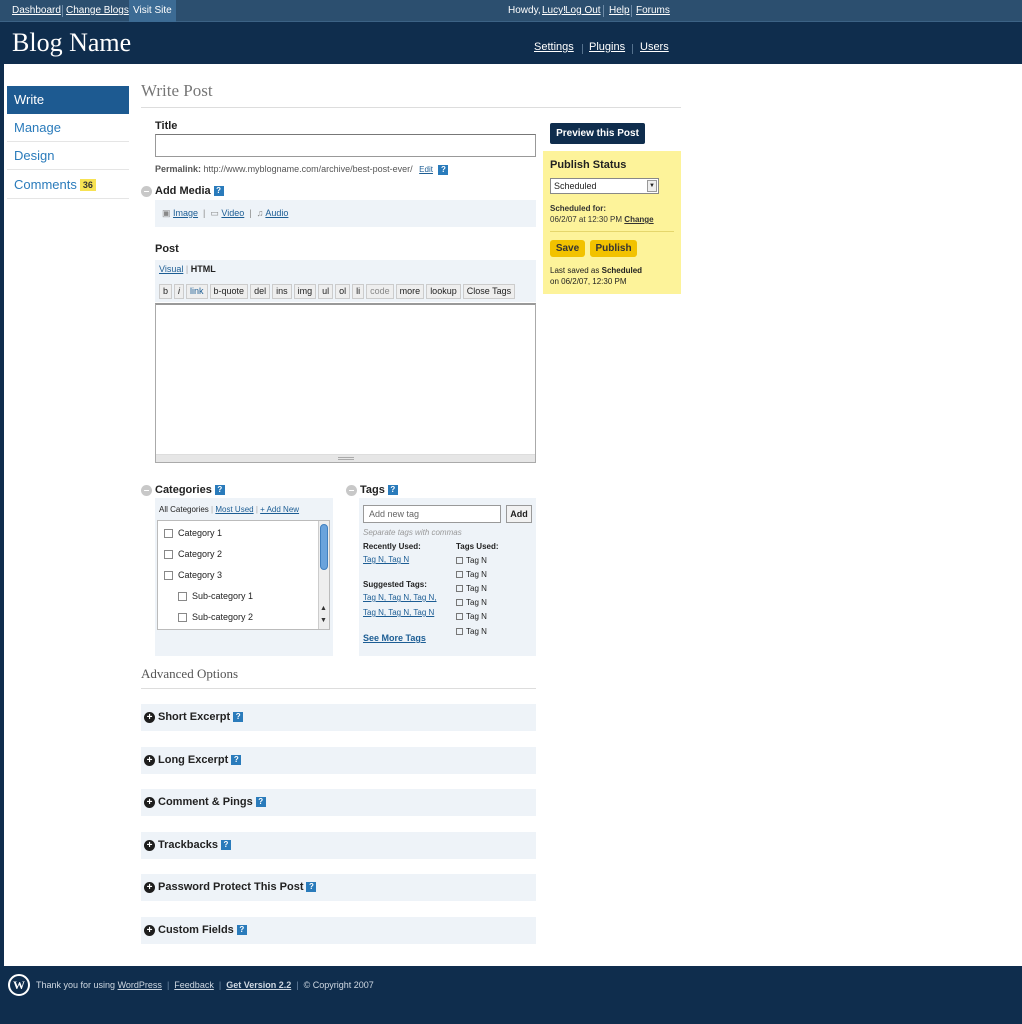  I want to click on short-excerpt-section: + Short Excerpt?, so click(338, 717).